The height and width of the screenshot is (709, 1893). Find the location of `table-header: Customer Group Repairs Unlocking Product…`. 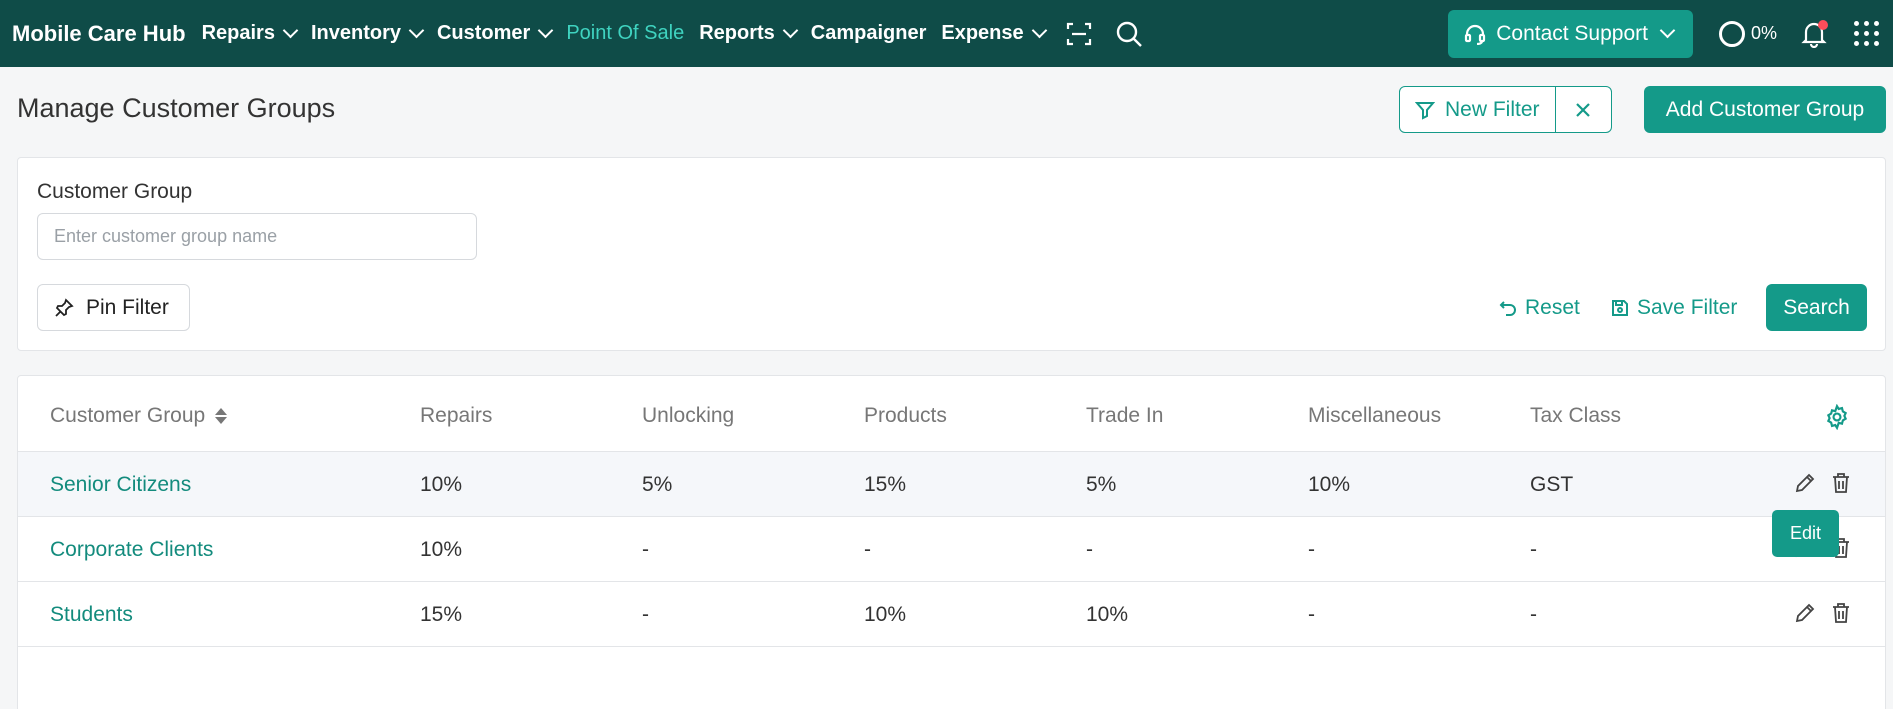

table-header: Customer Group Repairs Unlocking Product… is located at coordinates (951, 414).